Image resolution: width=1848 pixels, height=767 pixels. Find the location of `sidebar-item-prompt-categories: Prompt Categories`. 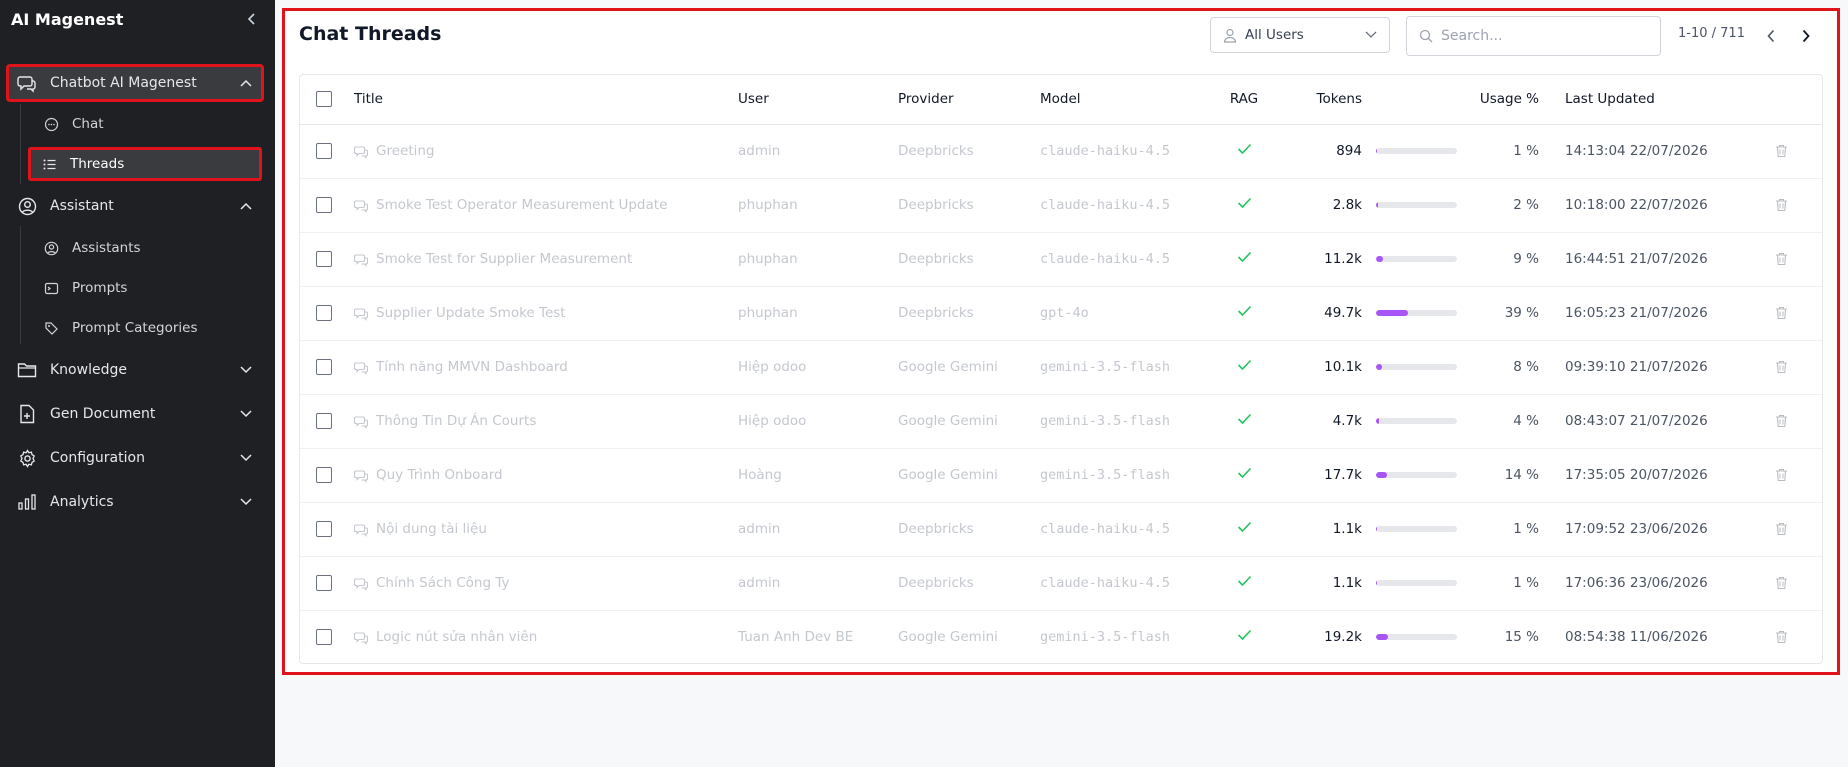

sidebar-item-prompt-categories: Prompt Categories is located at coordinates (147, 328).